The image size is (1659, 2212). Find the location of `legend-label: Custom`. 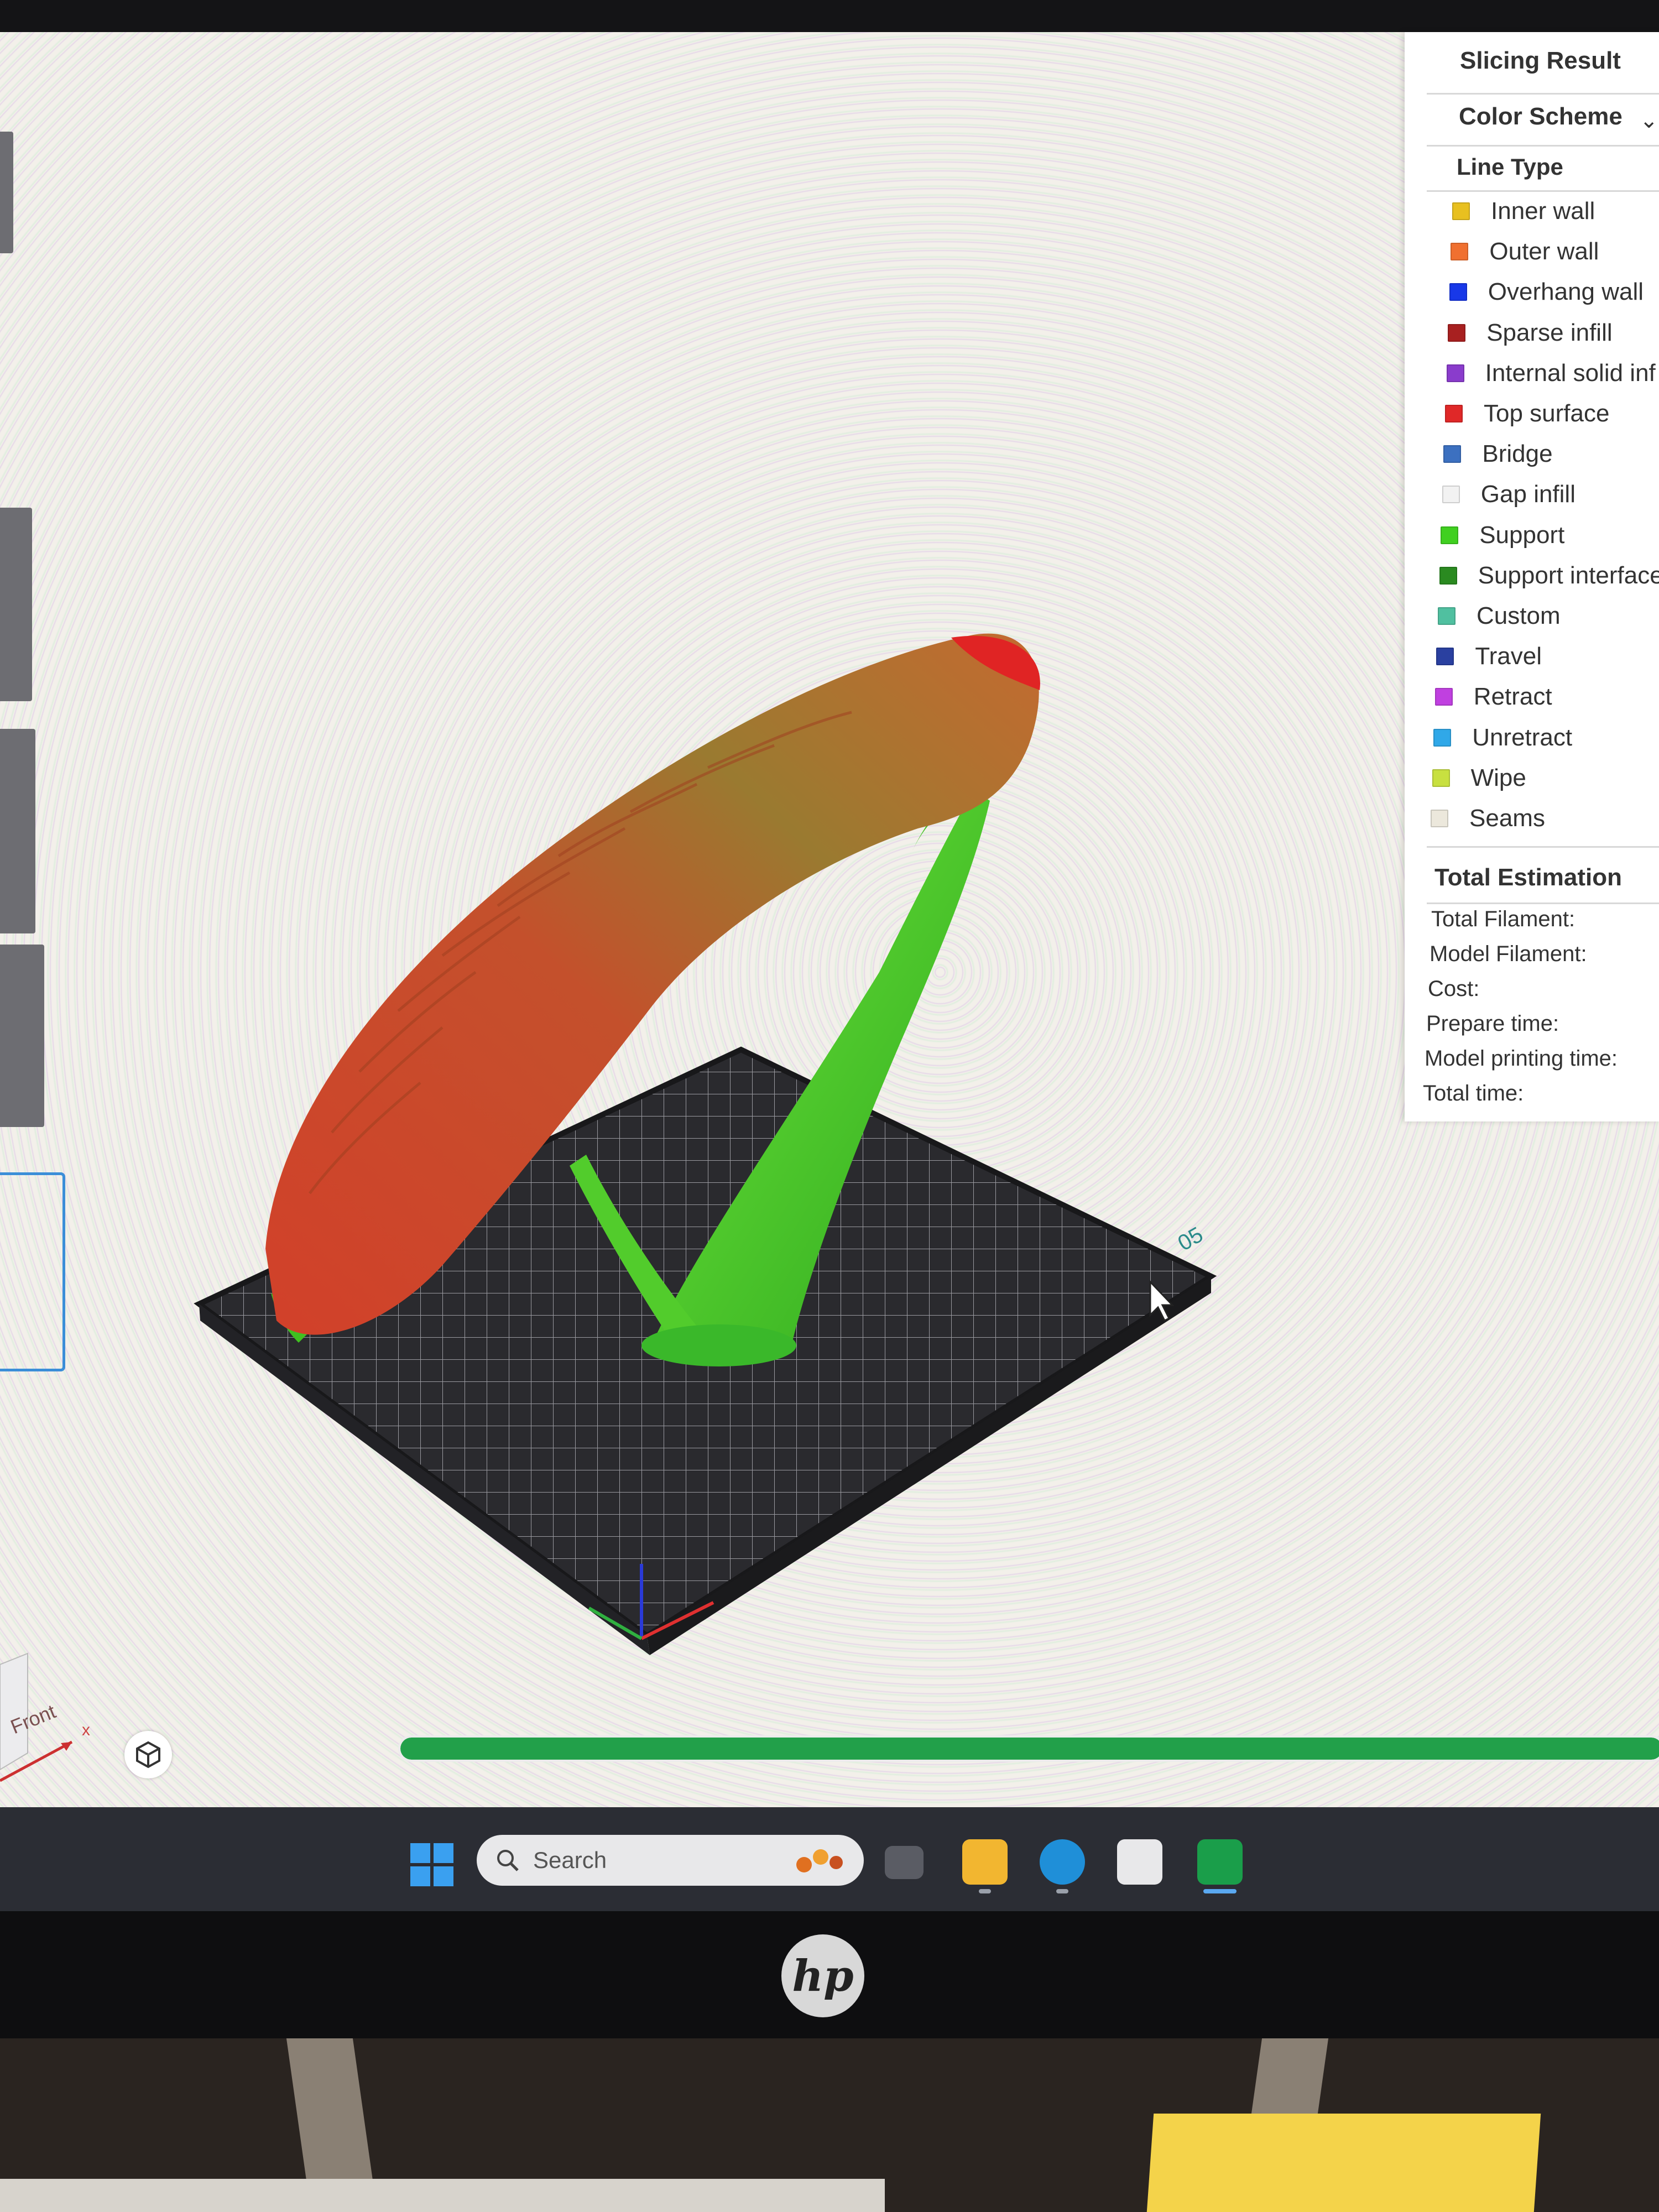

legend-label: Custom is located at coordinates (1519, 615).